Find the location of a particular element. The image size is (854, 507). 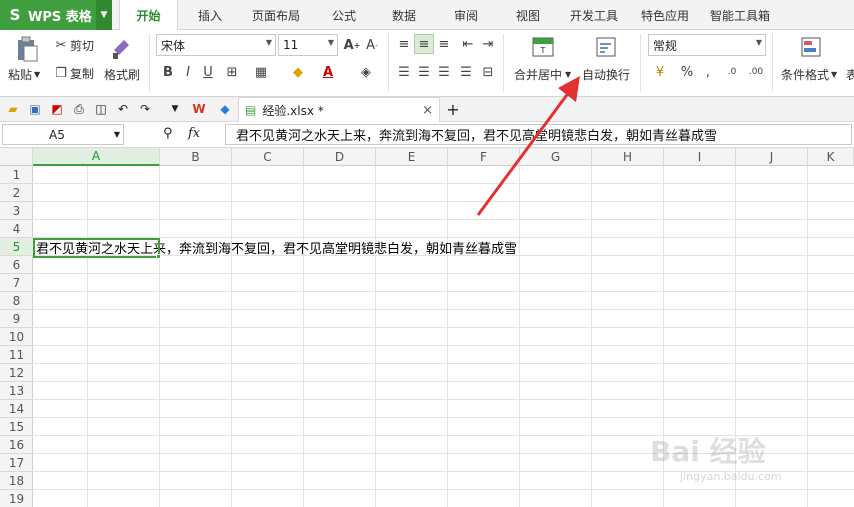

row-header: 6 is located at coordinates (16, 265).